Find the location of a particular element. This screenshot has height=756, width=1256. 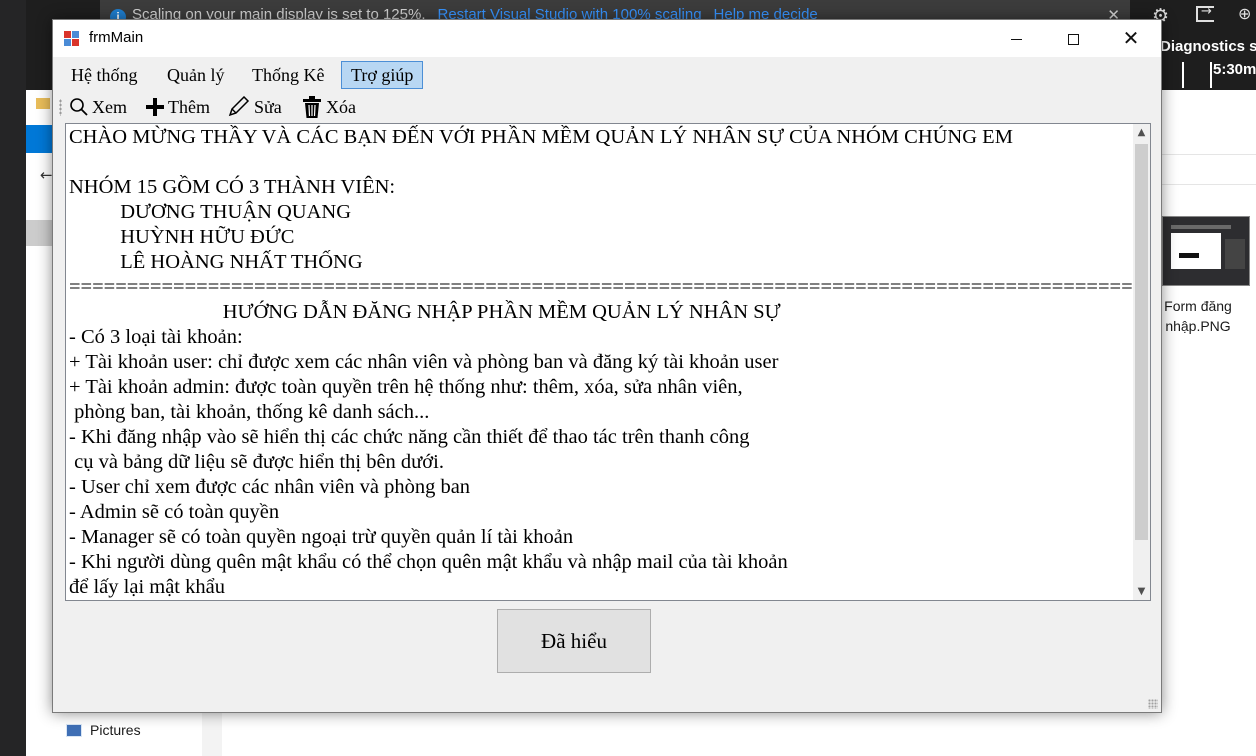

delete-button: Xóa is located at coordinates (328, 107).